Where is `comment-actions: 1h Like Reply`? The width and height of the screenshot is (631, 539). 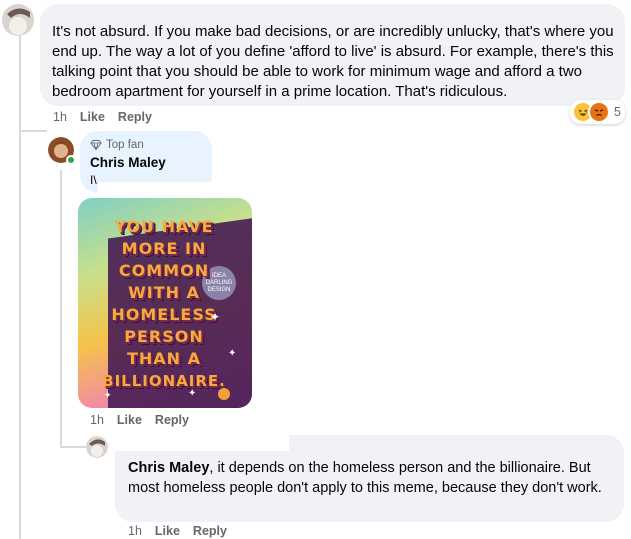 comment-actions: 1h Like Reply is located at coordinates (102, 117).